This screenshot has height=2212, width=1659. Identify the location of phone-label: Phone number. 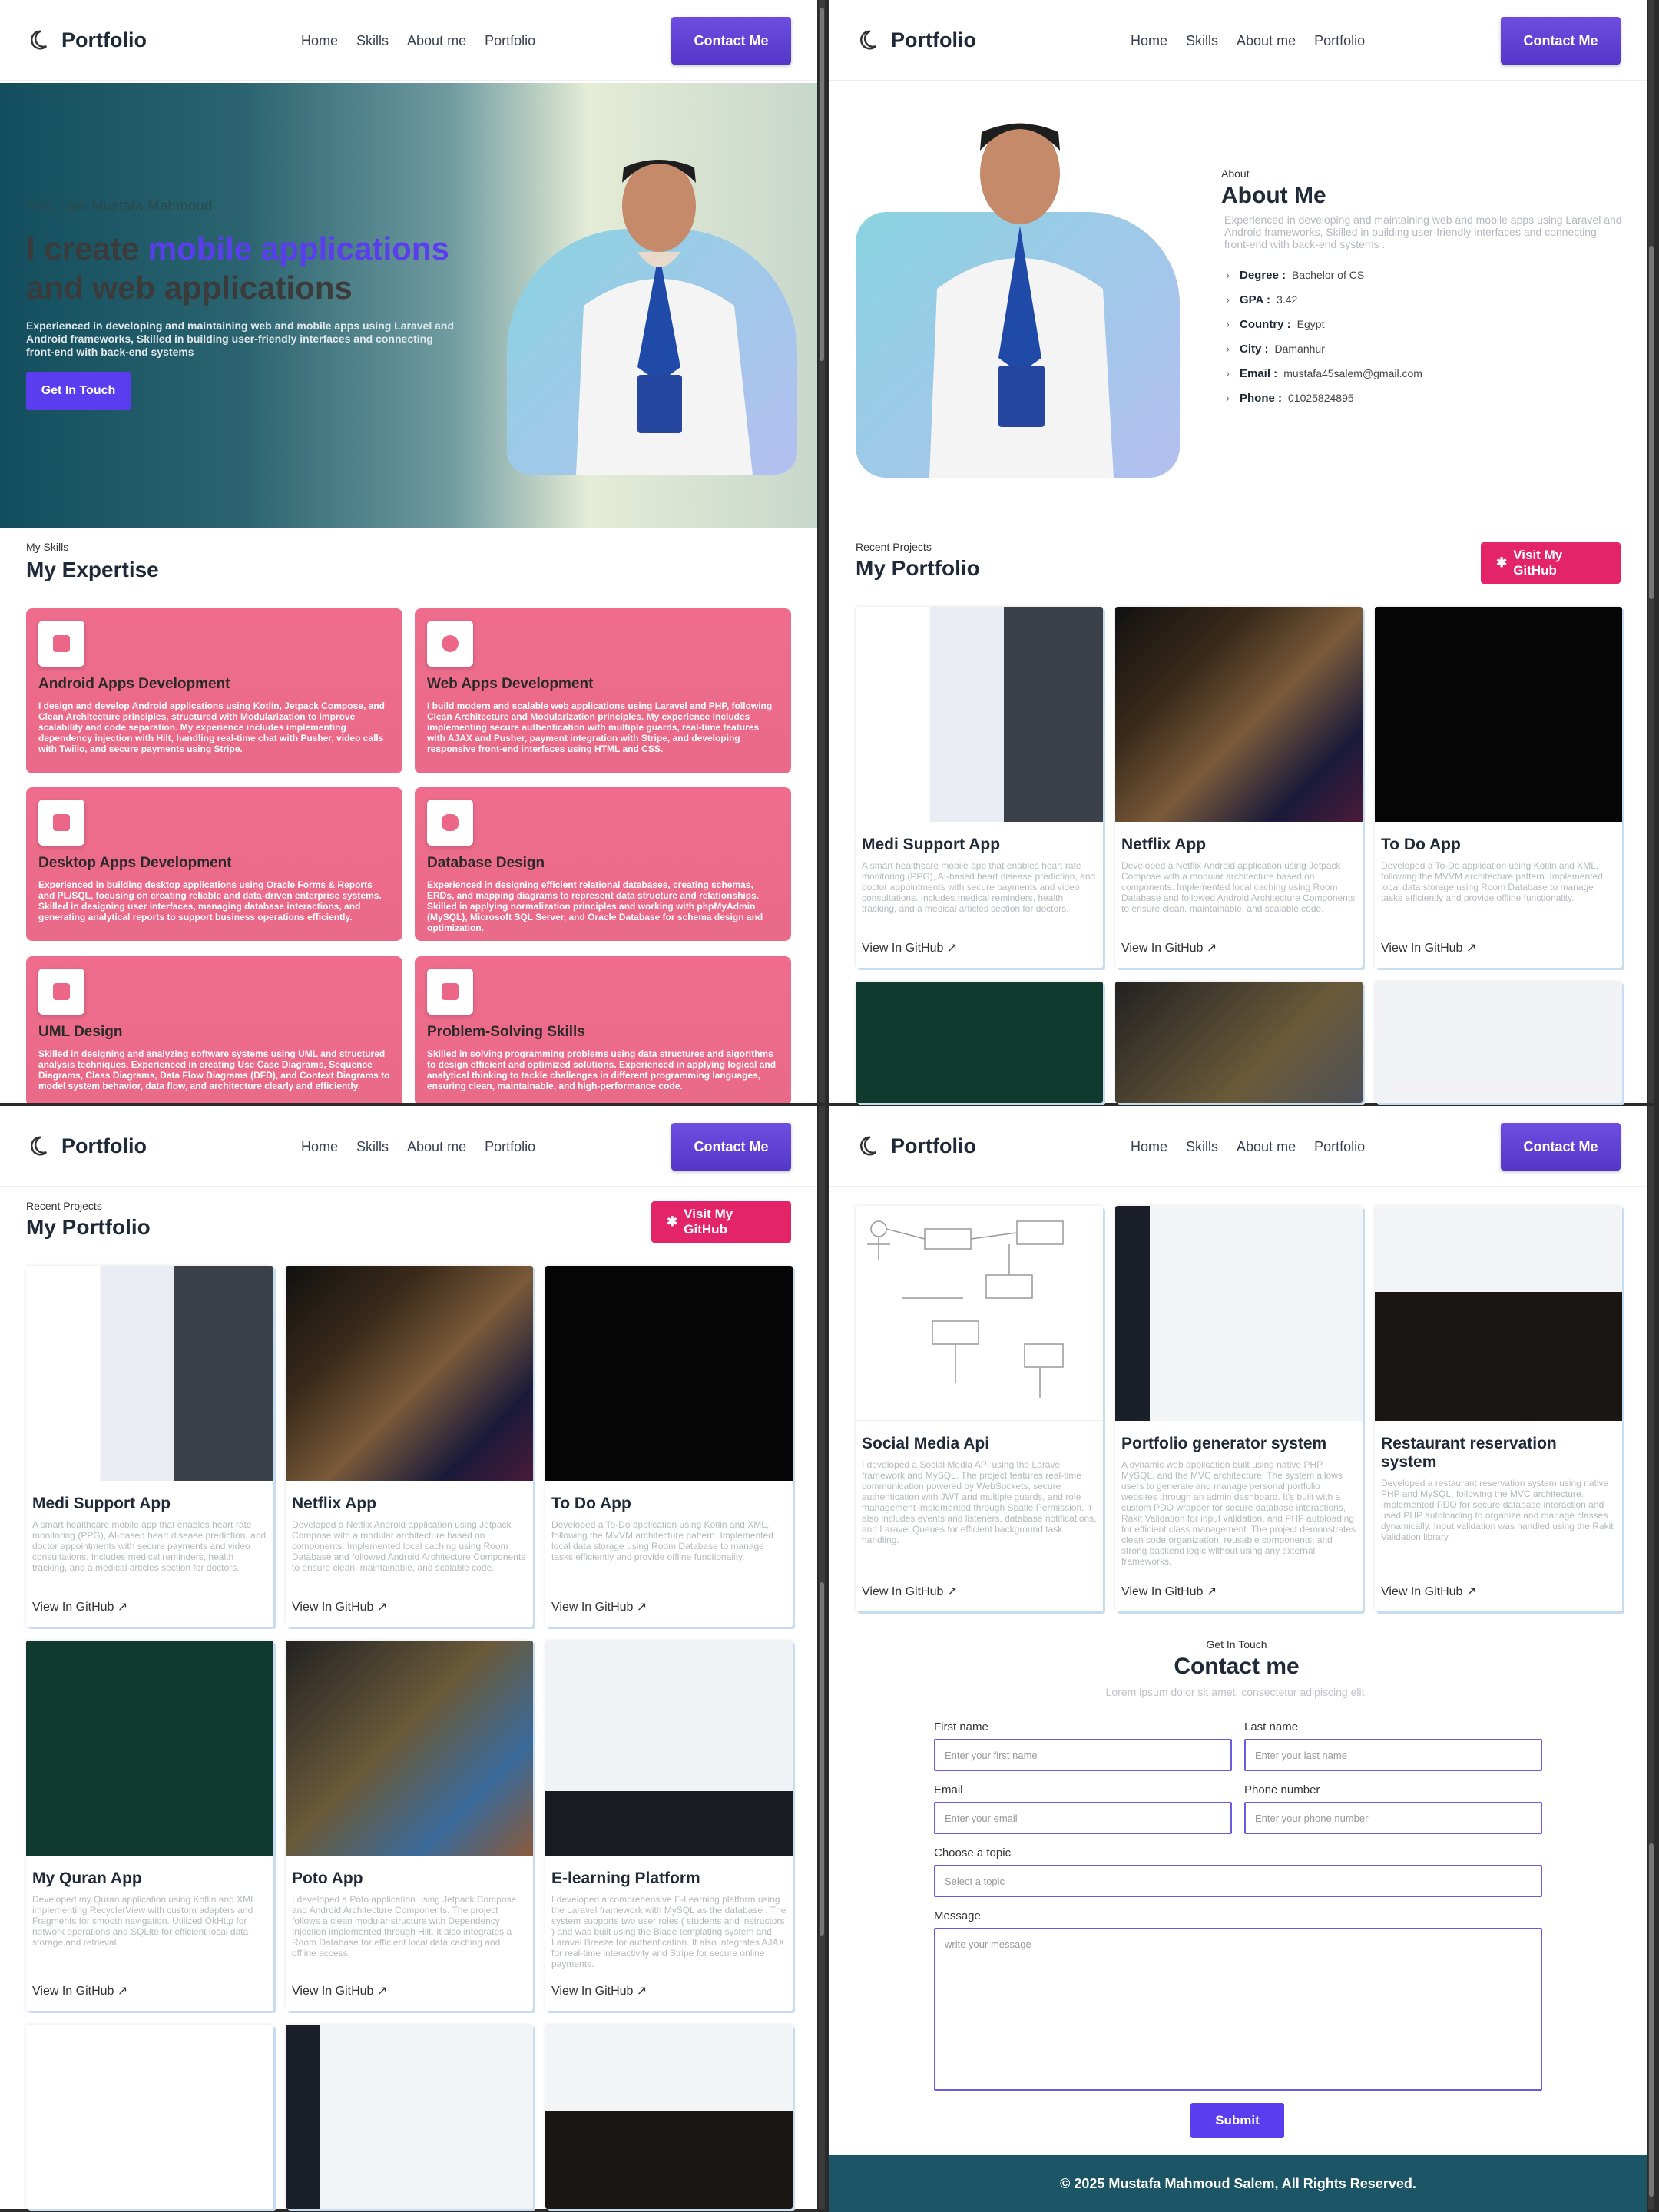
(1282, 1790).